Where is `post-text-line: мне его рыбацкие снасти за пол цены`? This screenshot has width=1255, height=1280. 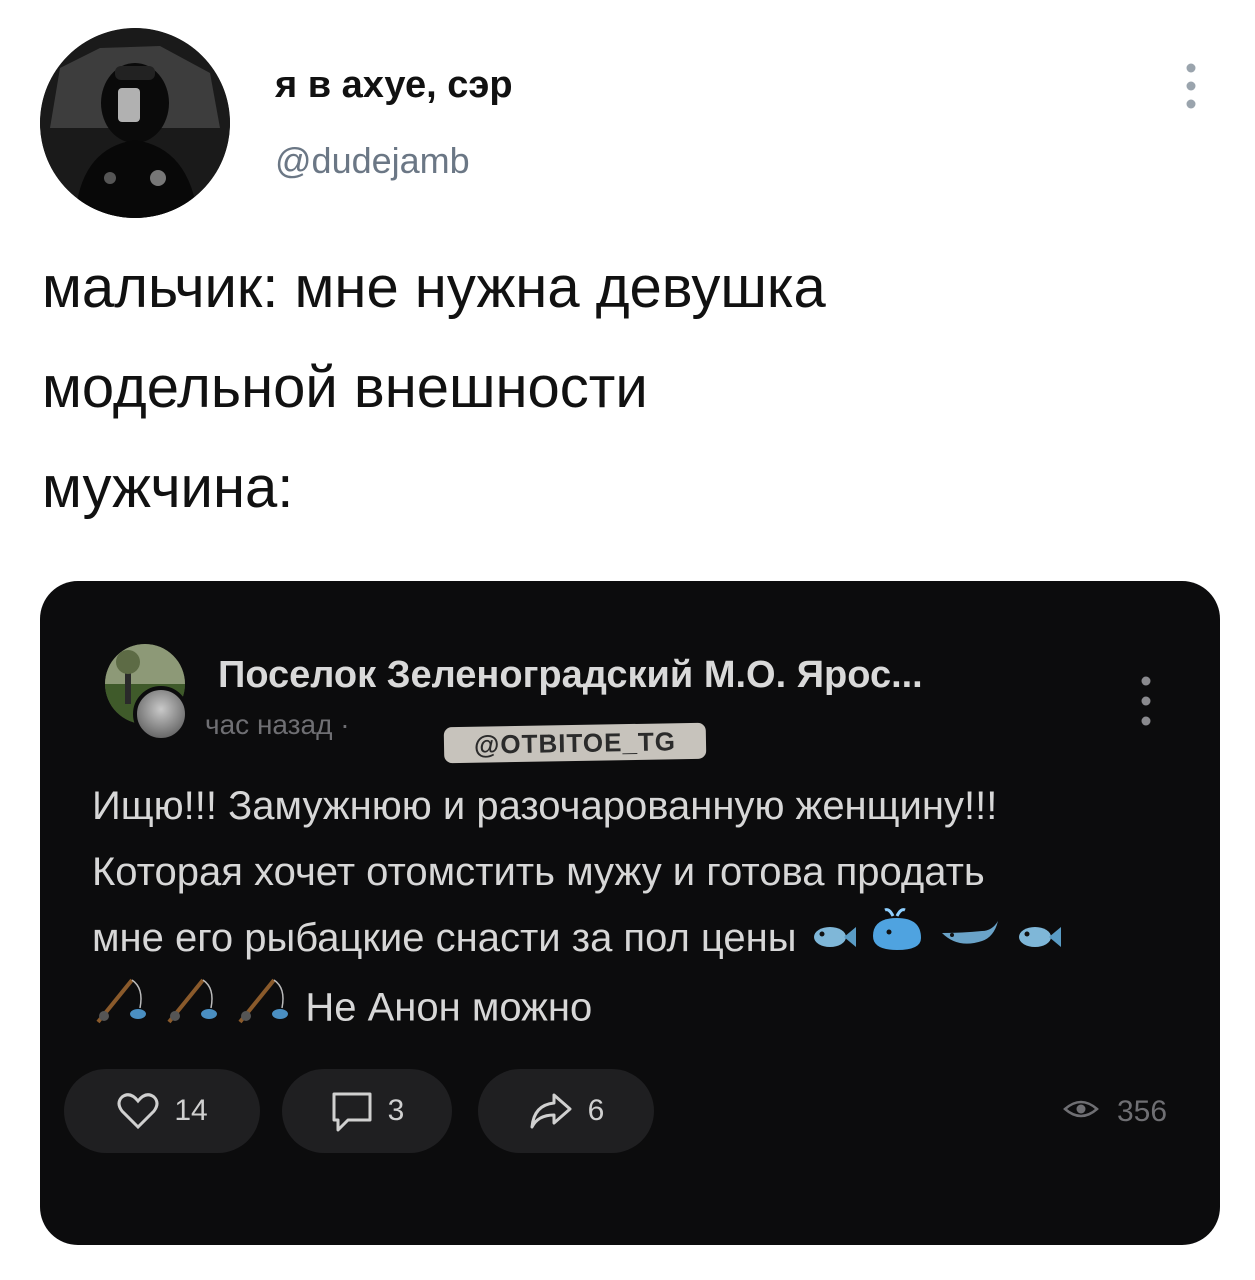
post-text-line: мне его рыбацкие снасти за пол цены is located at coordinates (444, 938).